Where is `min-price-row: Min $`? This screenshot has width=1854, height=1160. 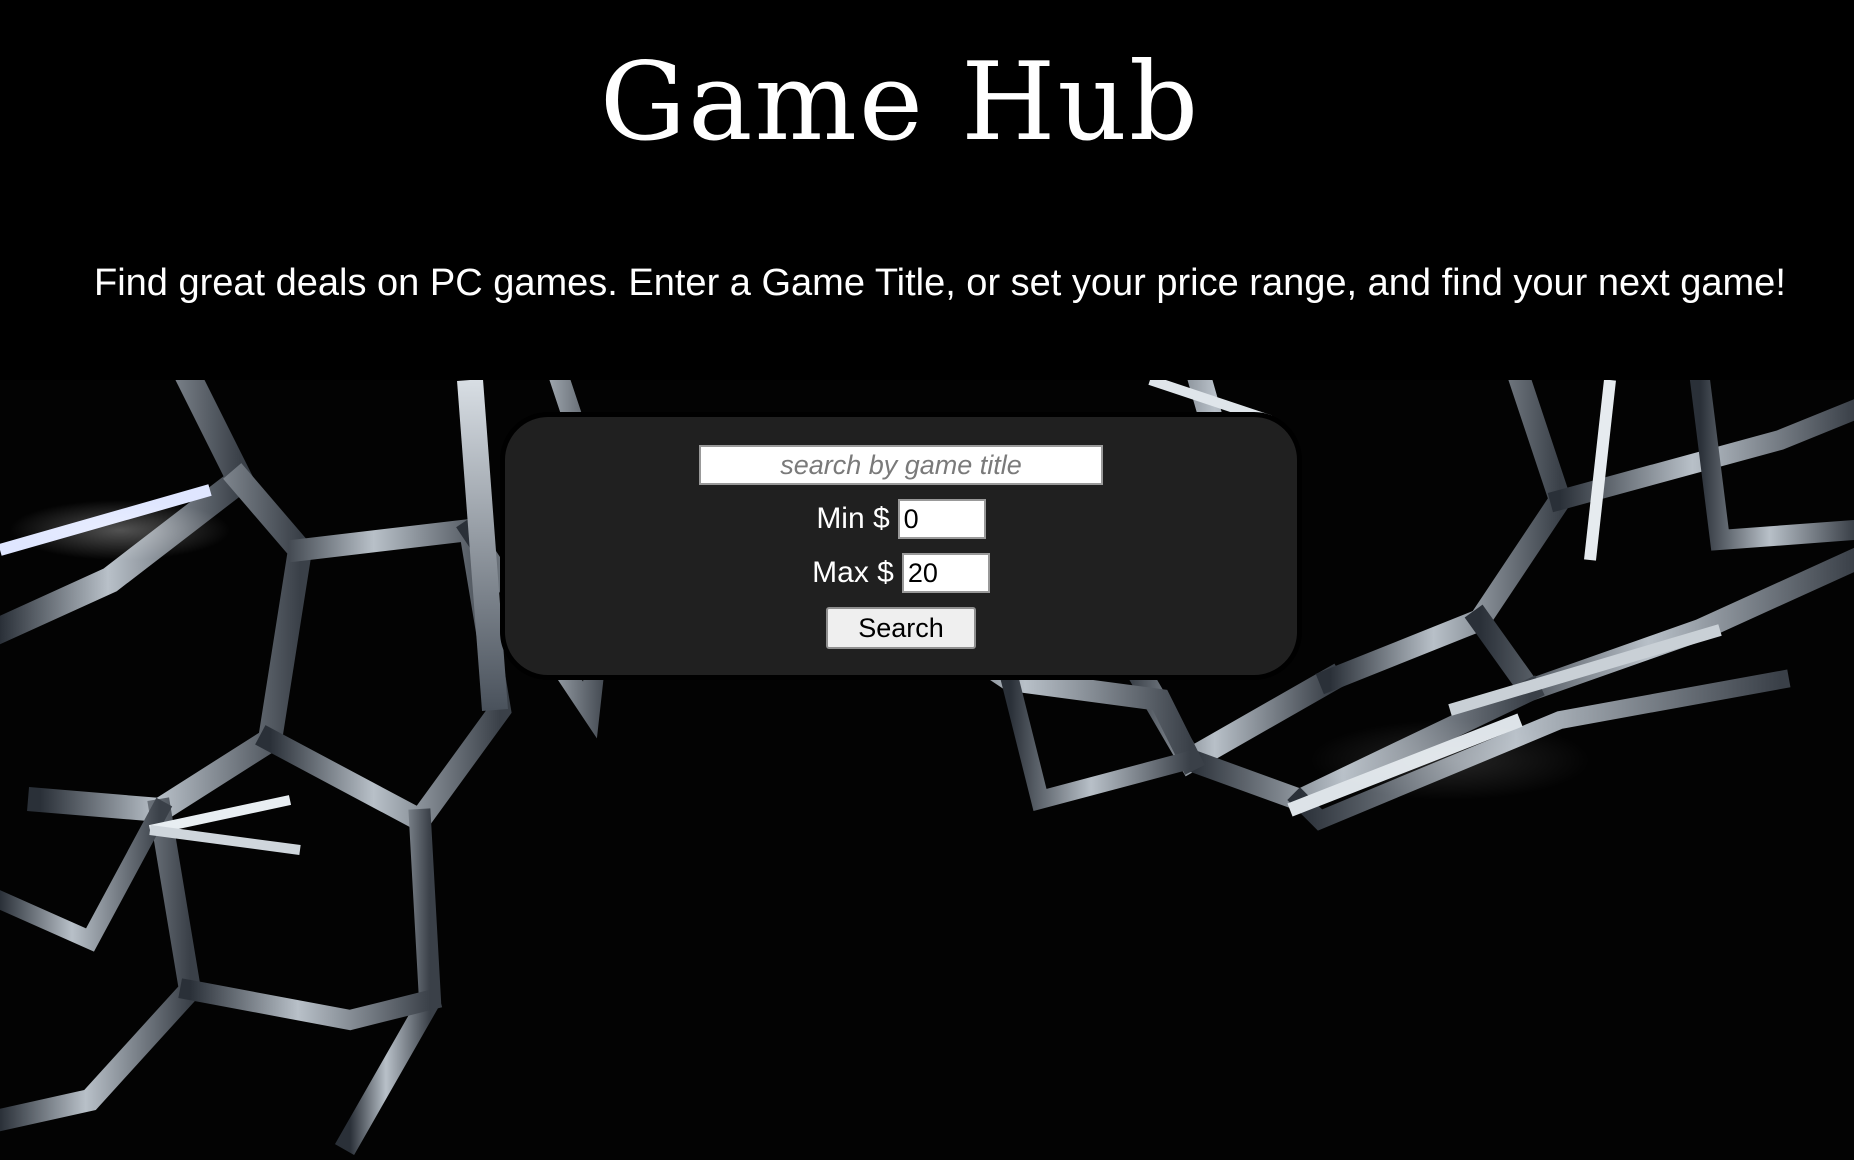 min-price-row: Min $ is located at coordinates (901, 519).